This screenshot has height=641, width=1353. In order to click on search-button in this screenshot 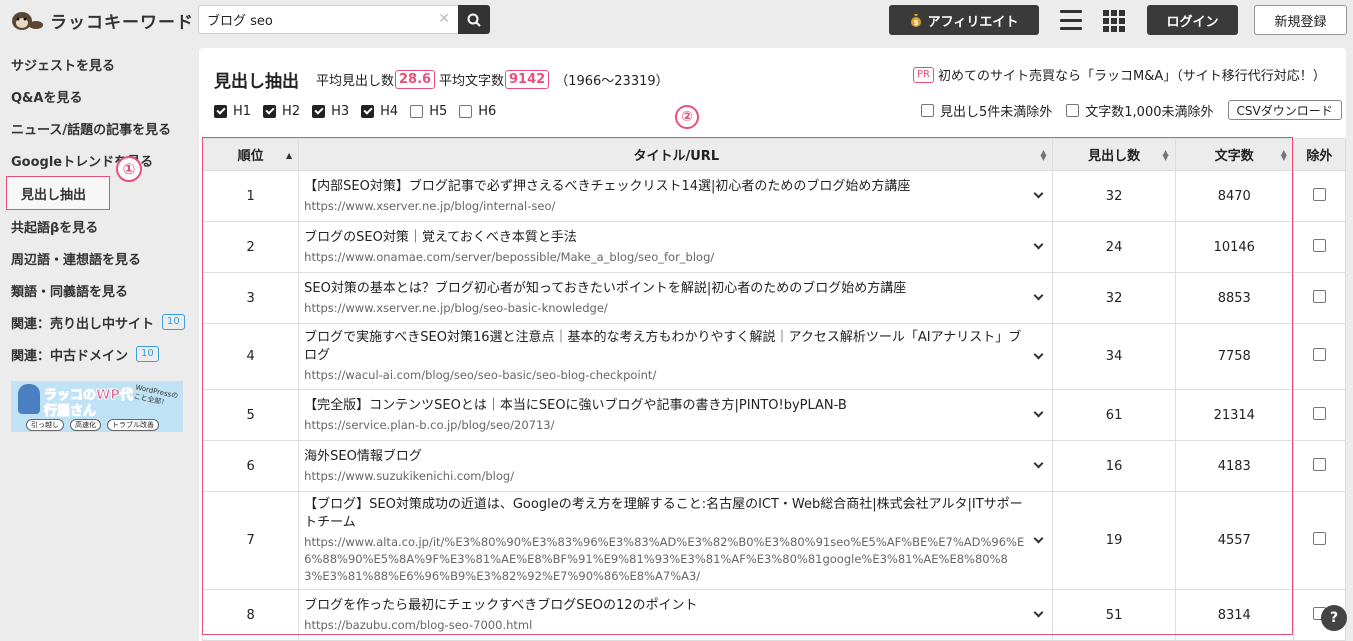, I will do `click(474, 19)`.